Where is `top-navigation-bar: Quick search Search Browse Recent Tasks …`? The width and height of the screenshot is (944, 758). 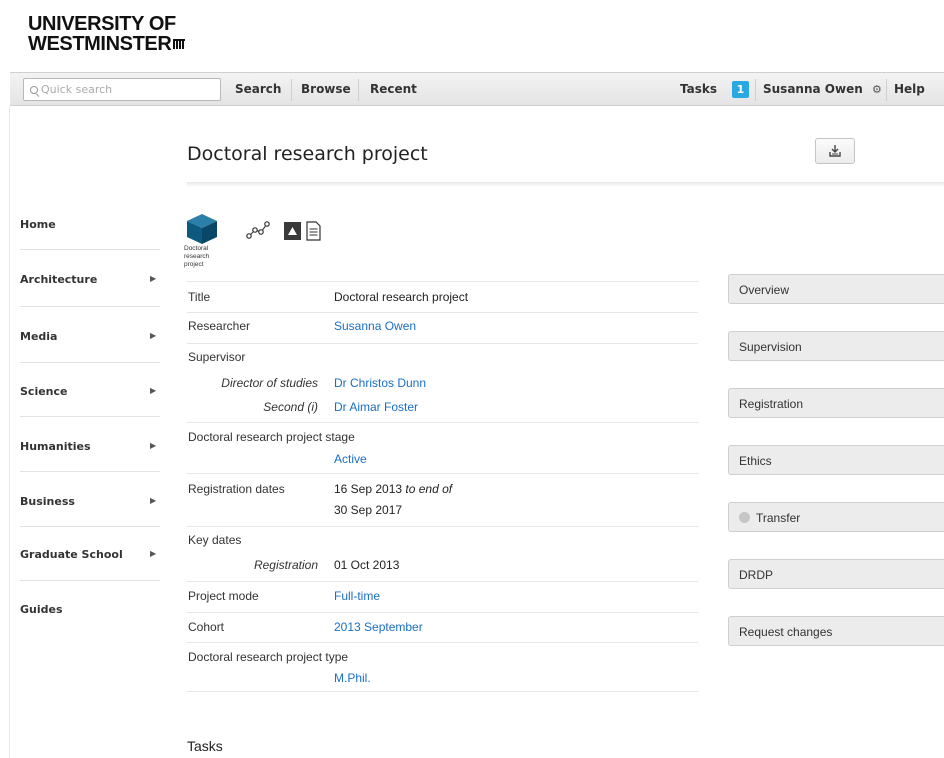
top-navigation-bar: Quick search Search Browse Recent Tasks … is located at coordinates (477, 89).